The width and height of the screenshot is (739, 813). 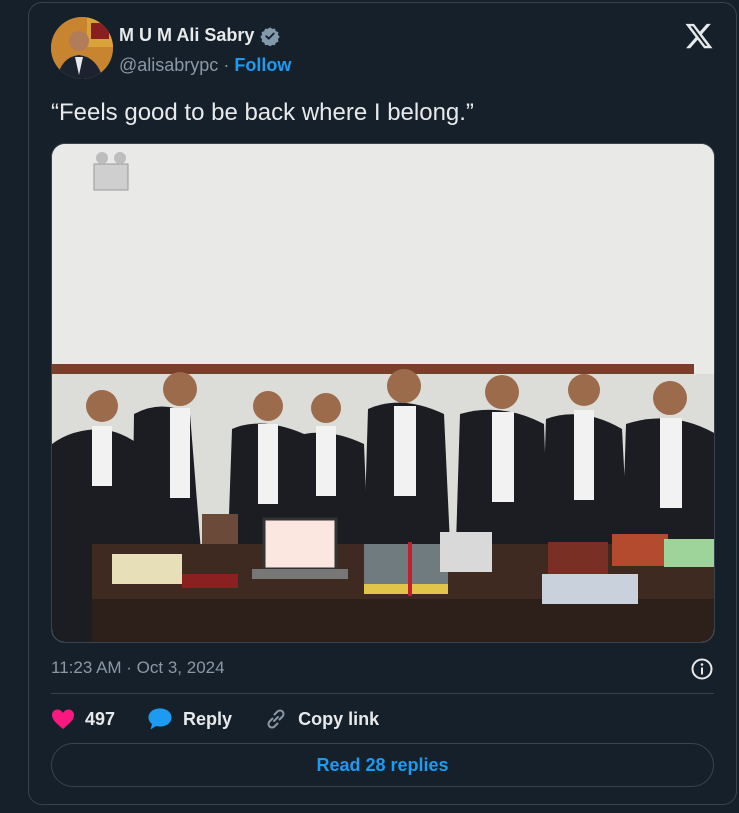 I want to click on copy-link-label: Copy link, so click(x=339, y=718).